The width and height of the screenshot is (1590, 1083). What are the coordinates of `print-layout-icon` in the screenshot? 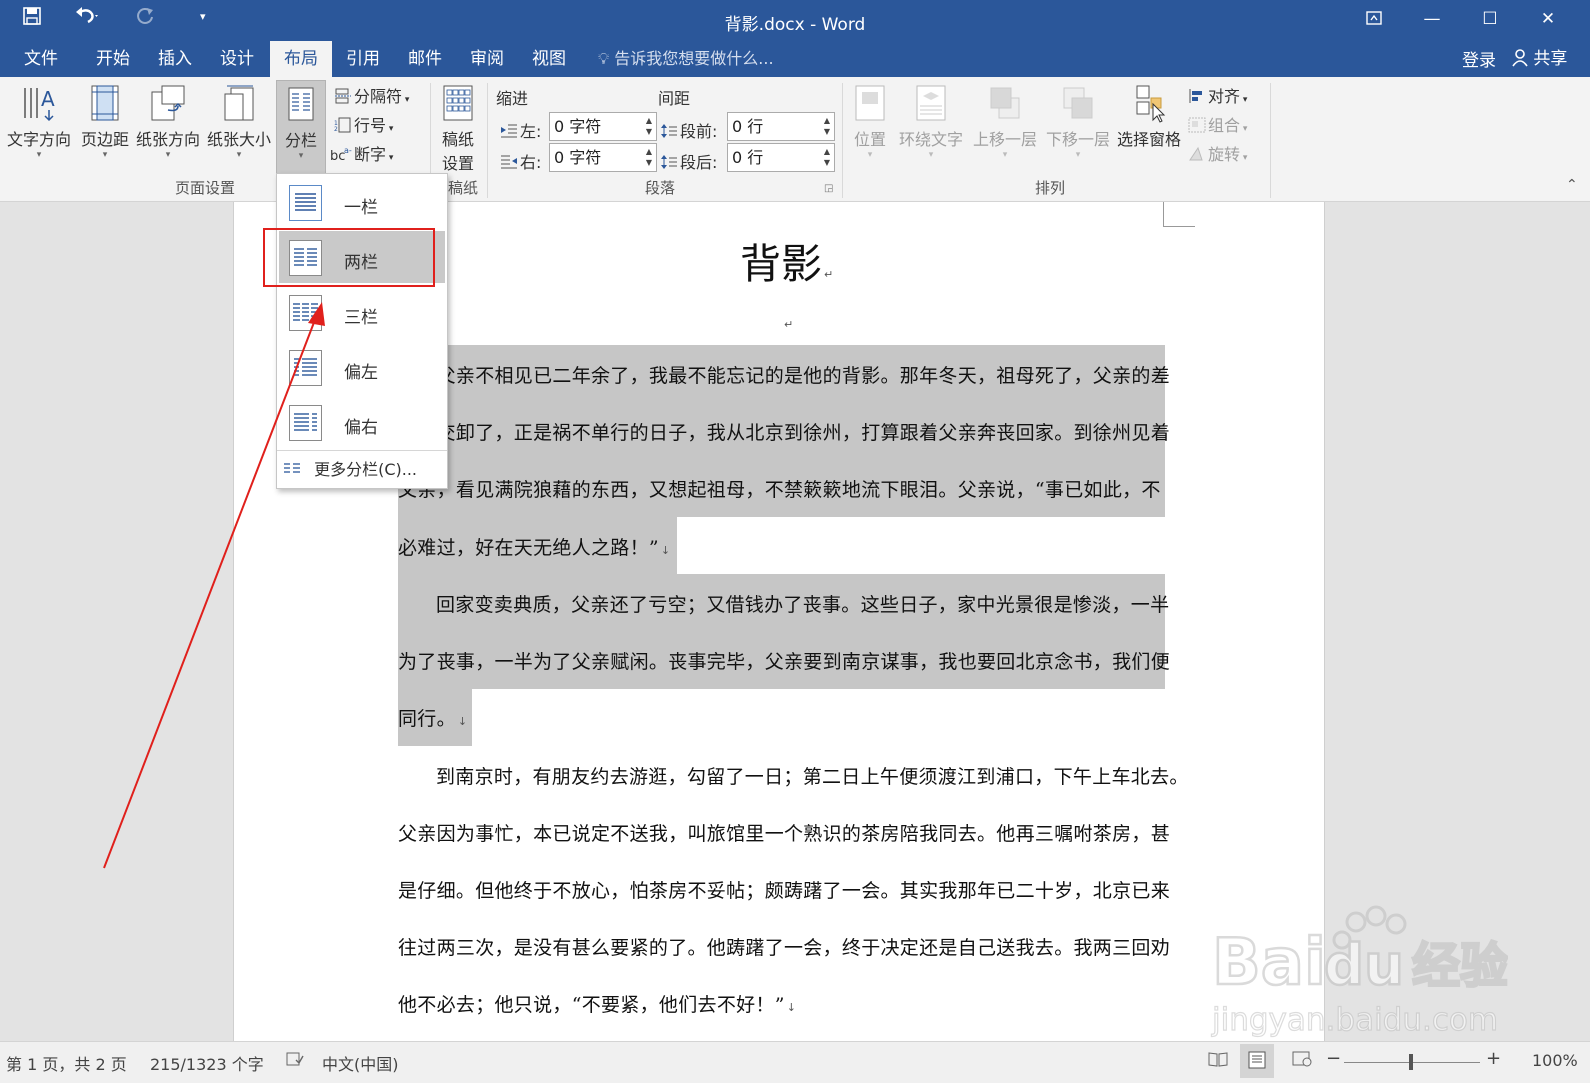 It's located at (1257, 1061).